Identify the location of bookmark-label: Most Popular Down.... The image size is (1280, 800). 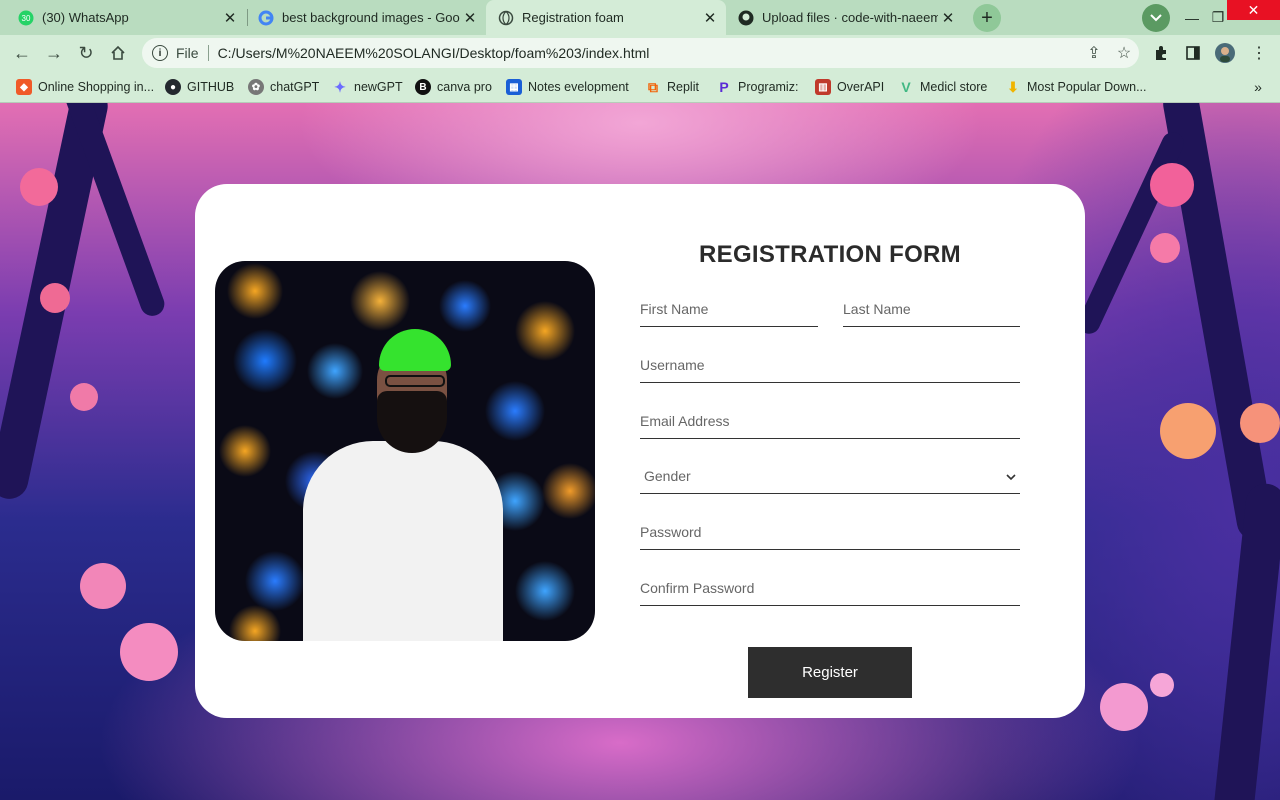
(1087, 87).